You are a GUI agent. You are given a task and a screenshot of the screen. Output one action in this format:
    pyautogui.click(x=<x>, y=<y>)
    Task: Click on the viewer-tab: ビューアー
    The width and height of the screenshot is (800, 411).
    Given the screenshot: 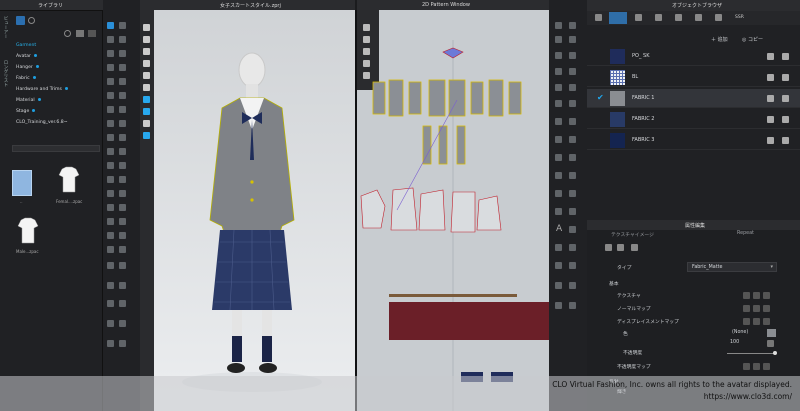 What is the action you would take?
    pyautogui.click(x=5, y=36)
    